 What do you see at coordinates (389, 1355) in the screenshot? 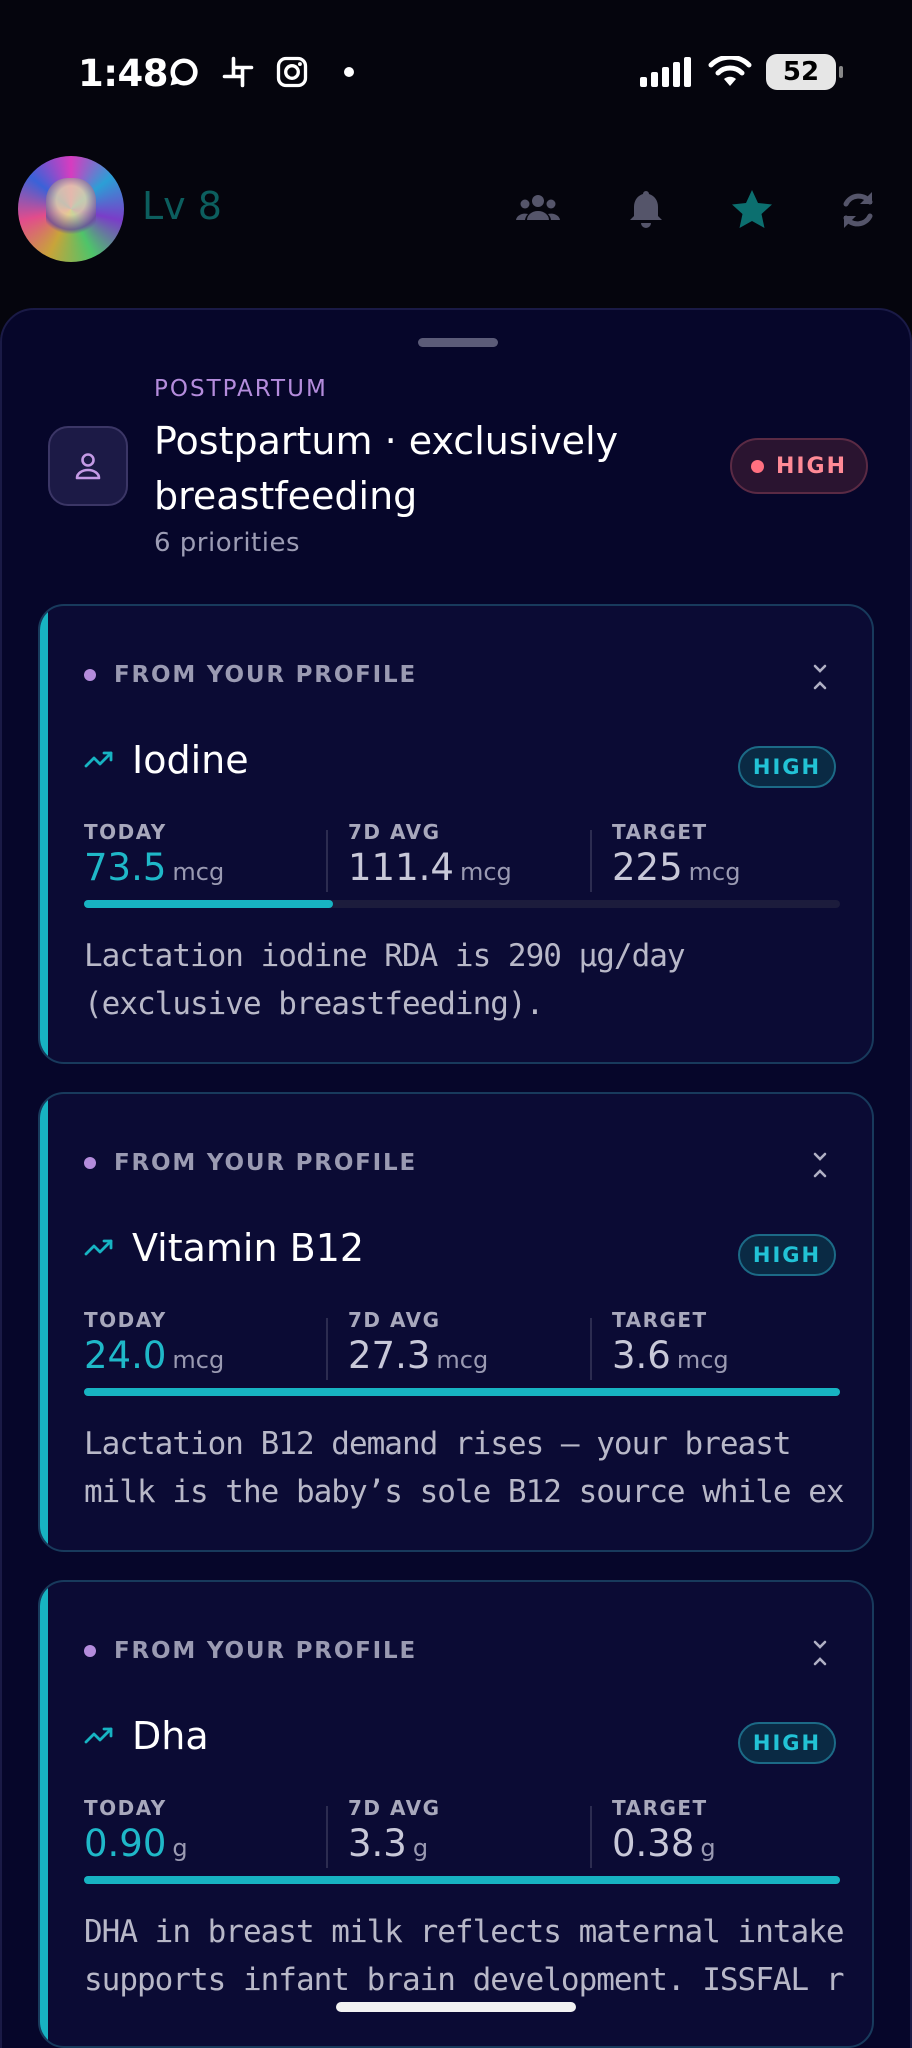
I see `stat-value: 27.3` at bounding box center [389, 1355].